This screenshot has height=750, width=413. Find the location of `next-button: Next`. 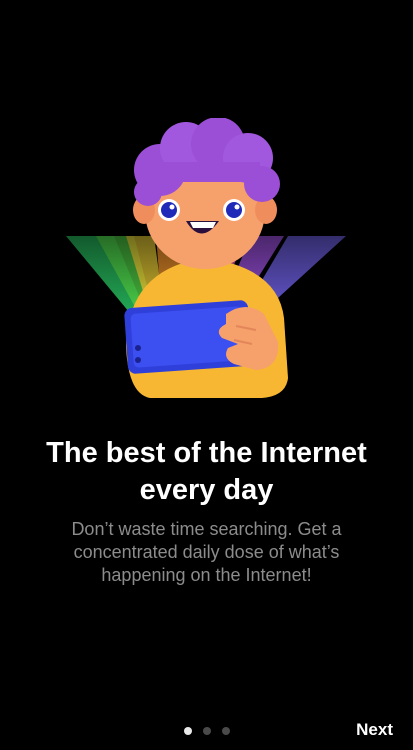

next-button: Next is located at coordinates (374, 730).